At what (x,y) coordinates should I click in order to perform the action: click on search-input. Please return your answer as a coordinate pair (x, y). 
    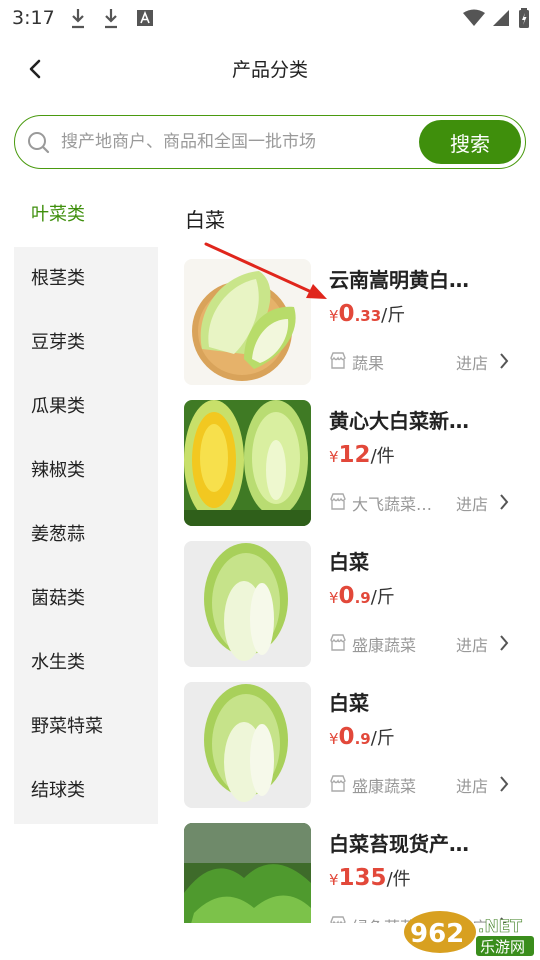
    Looking at the image, I should click on (236, 142).